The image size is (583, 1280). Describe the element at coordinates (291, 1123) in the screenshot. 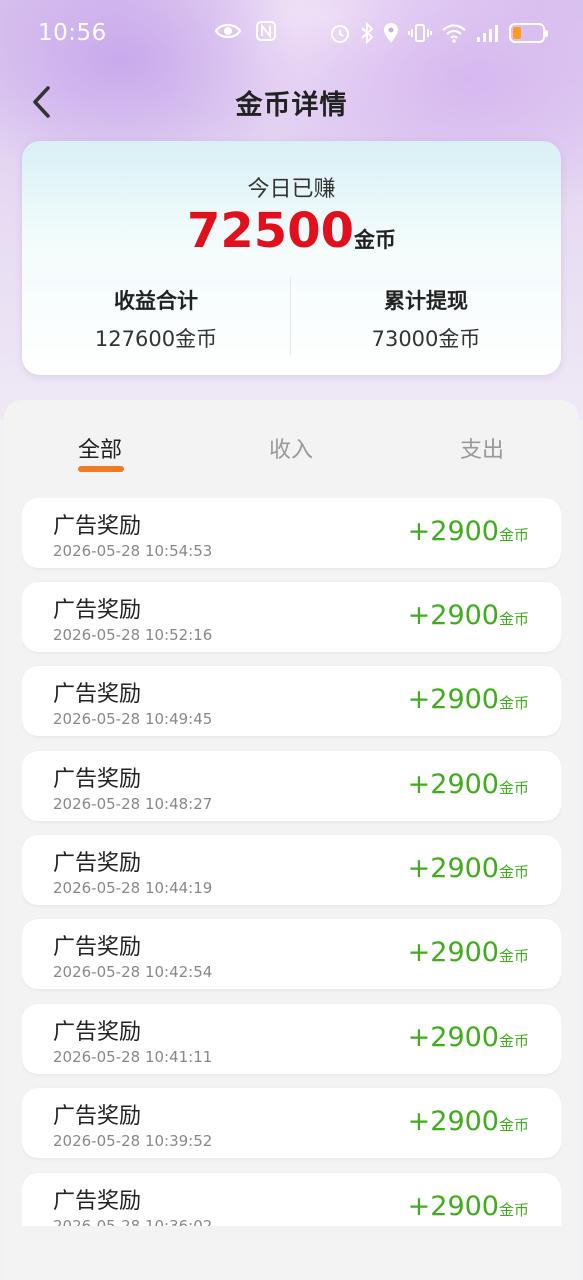

I see `list-item: 广告奖励 2026-05-28 10:39:52 +2900金币` at that location.